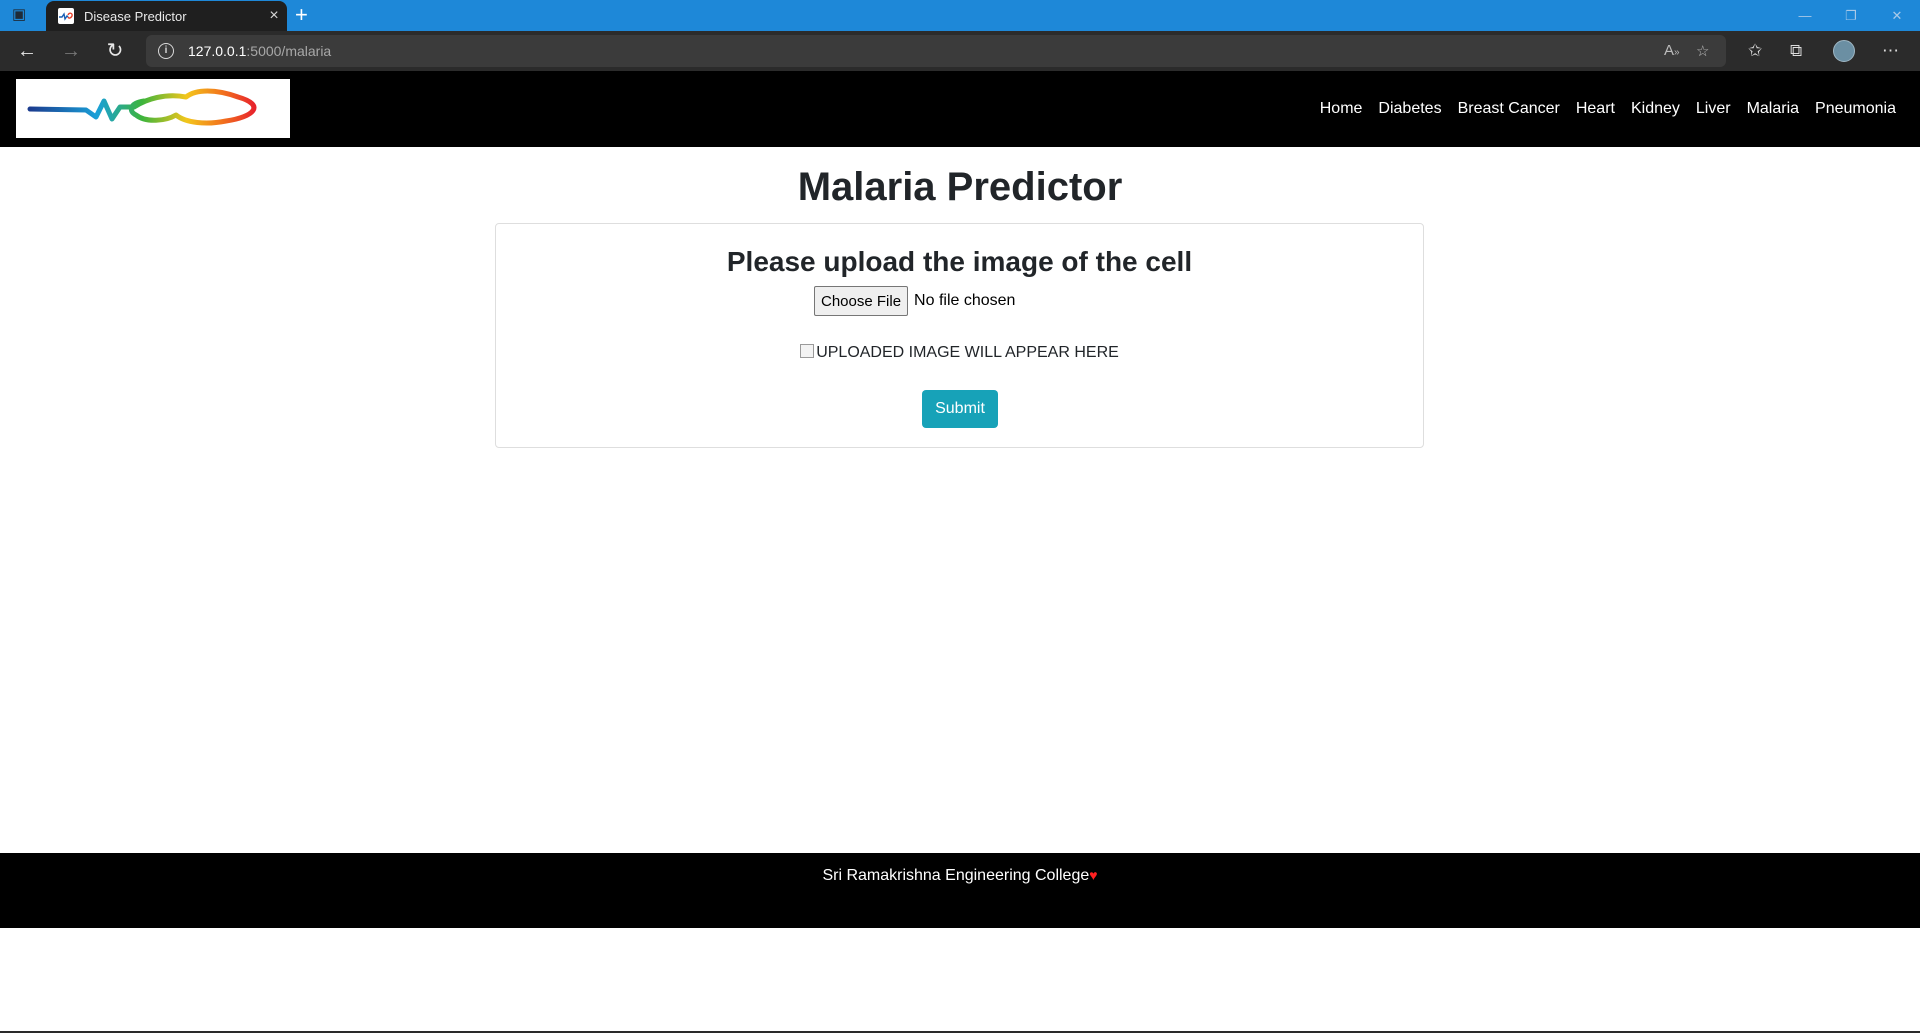 The image size is (1920, 1033). I want to click on url-path: :5000/malaria, so click(289, 51).